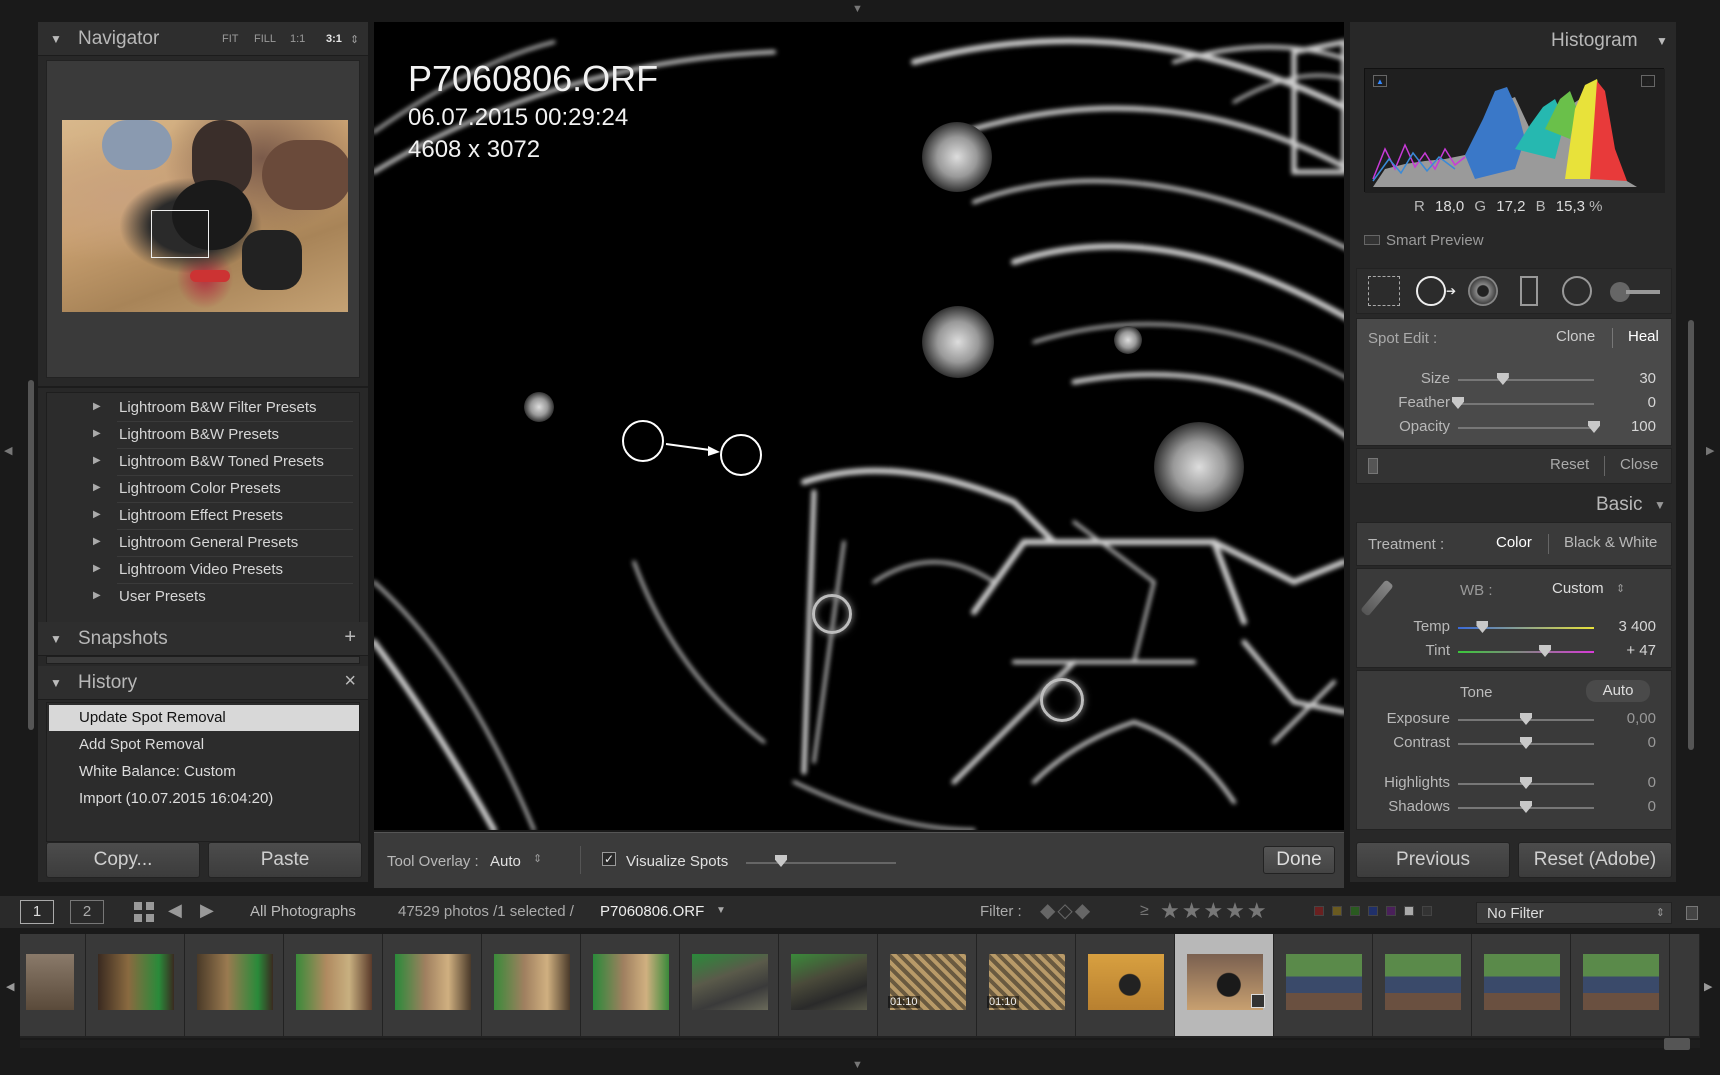  Describe the element at coordinates (203, 489) in the screenshot. I see `preset-folder: ▶ Lightroom Color Presets` at that location.